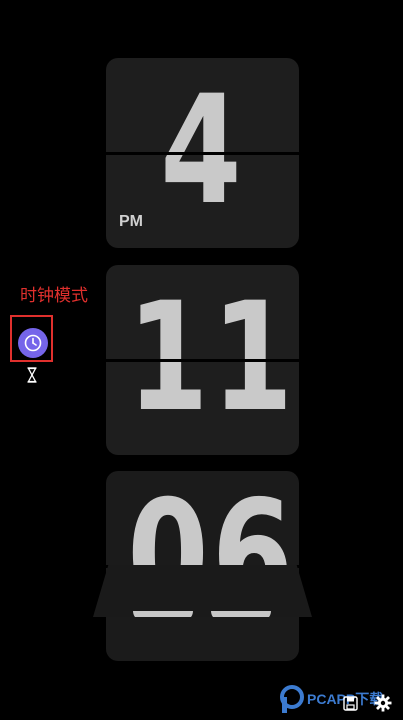 Image resolution: width=403 pixels, height=720 pixels. I want to click on minute-card-divider, so click(202, 360).